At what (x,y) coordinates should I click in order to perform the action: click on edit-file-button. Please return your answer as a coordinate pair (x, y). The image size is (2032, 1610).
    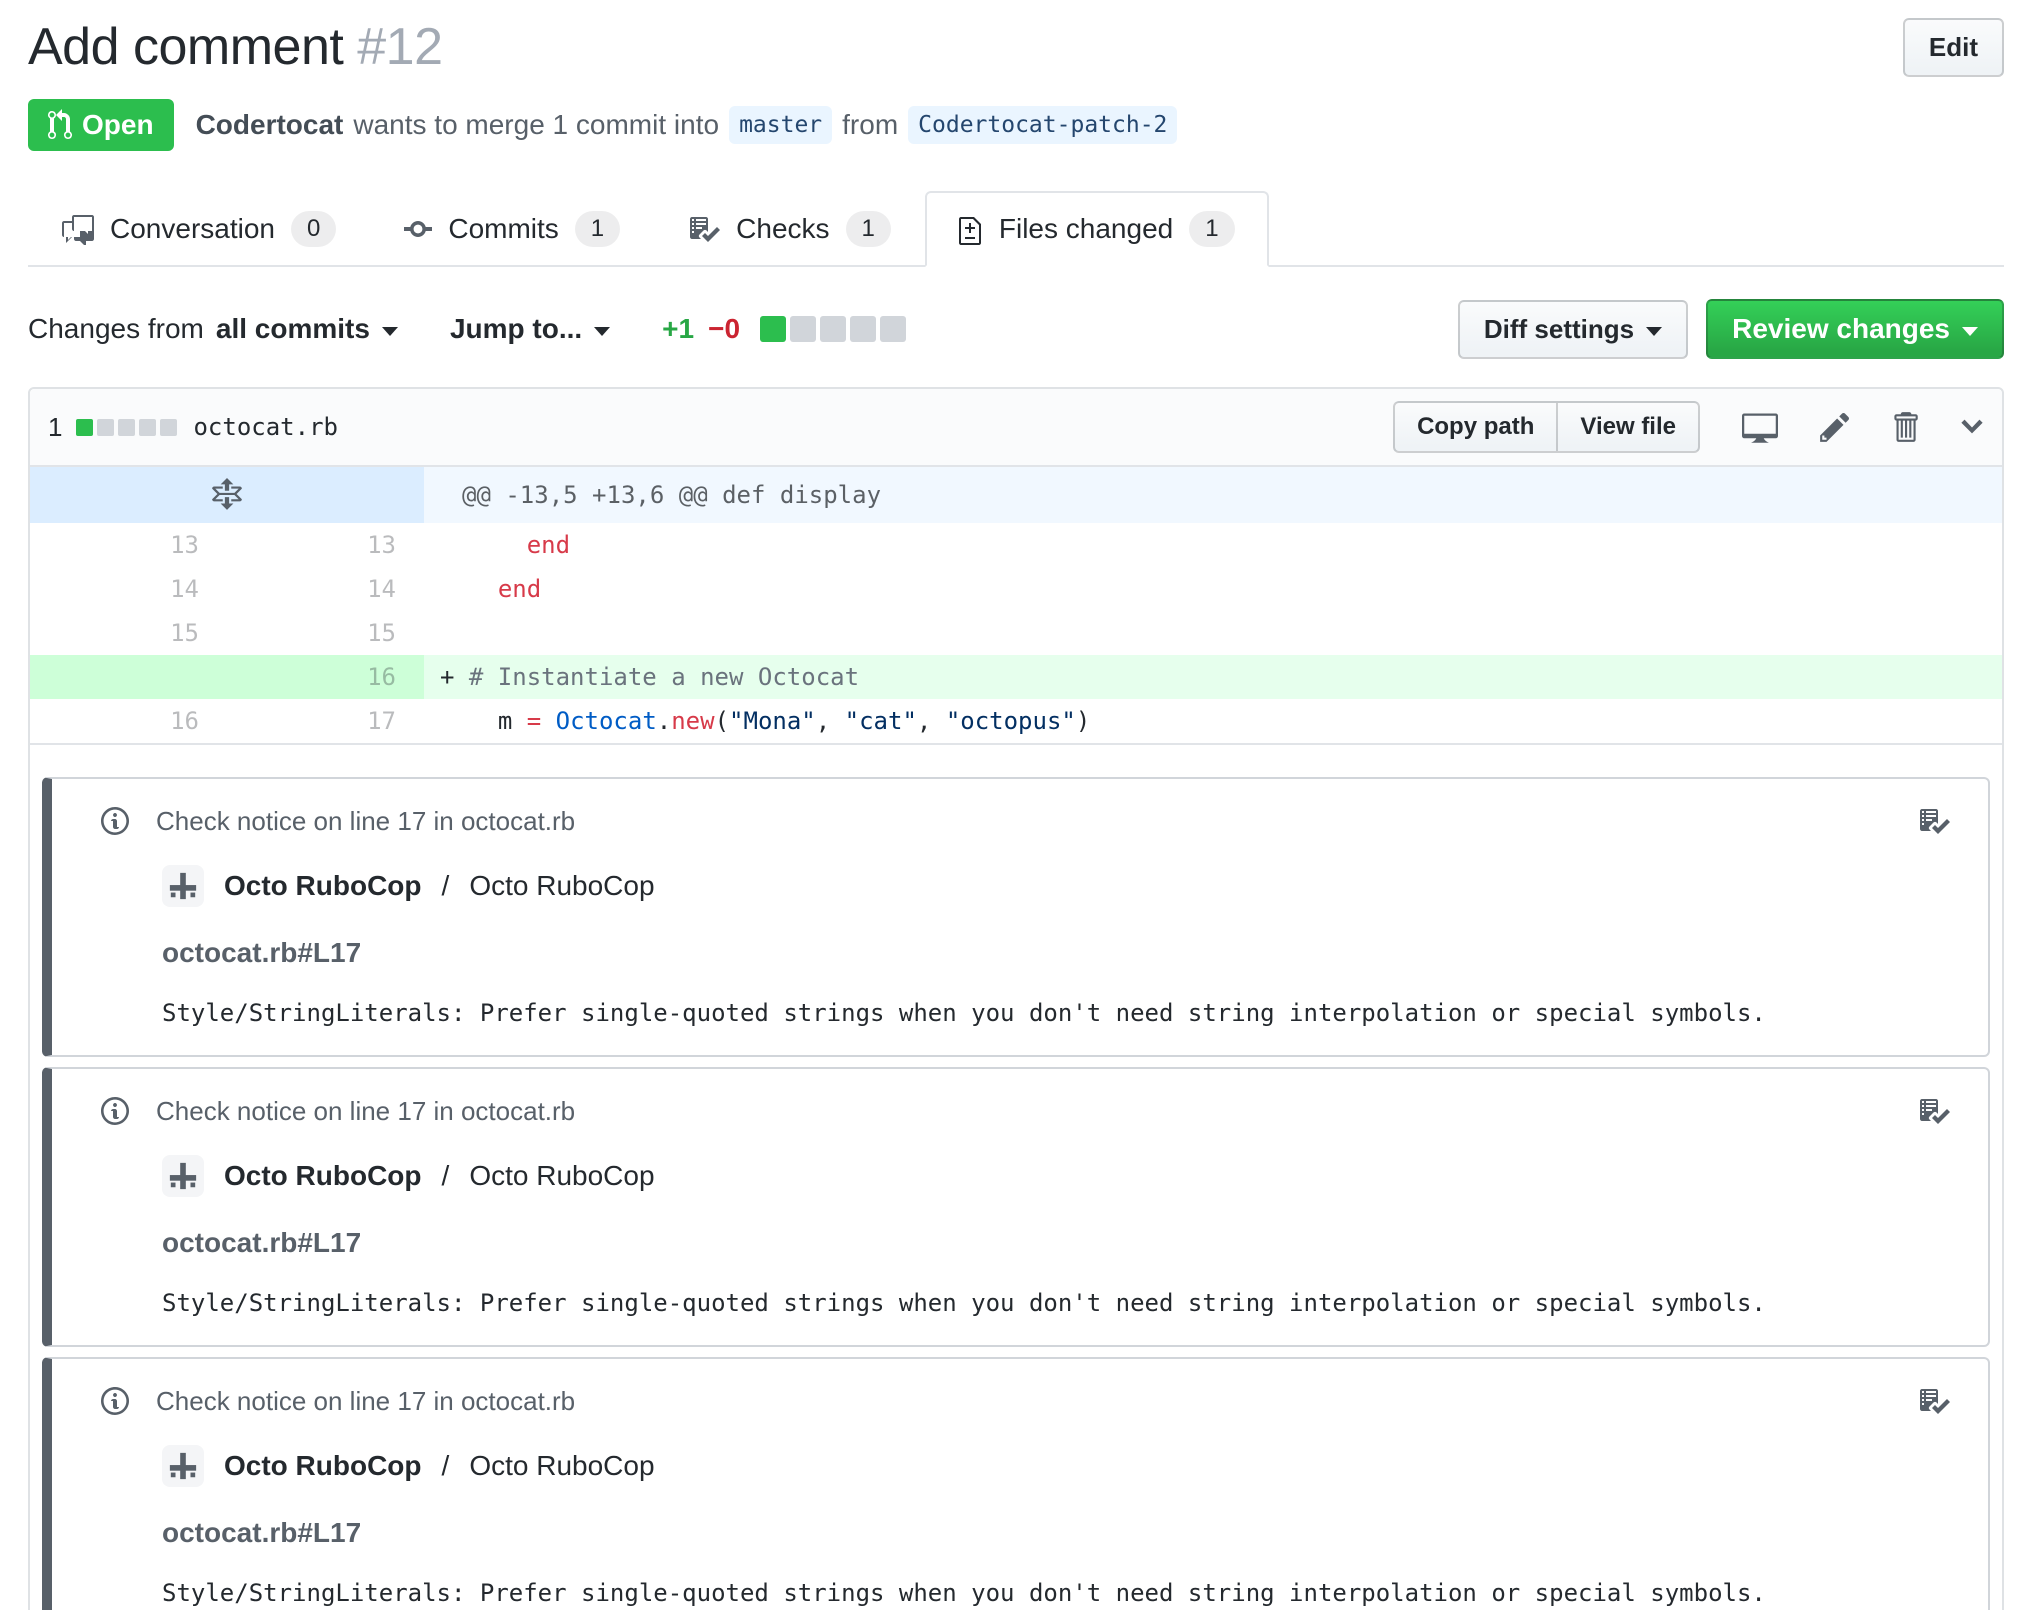
    Looking at the image, I should click on (1835, 427).